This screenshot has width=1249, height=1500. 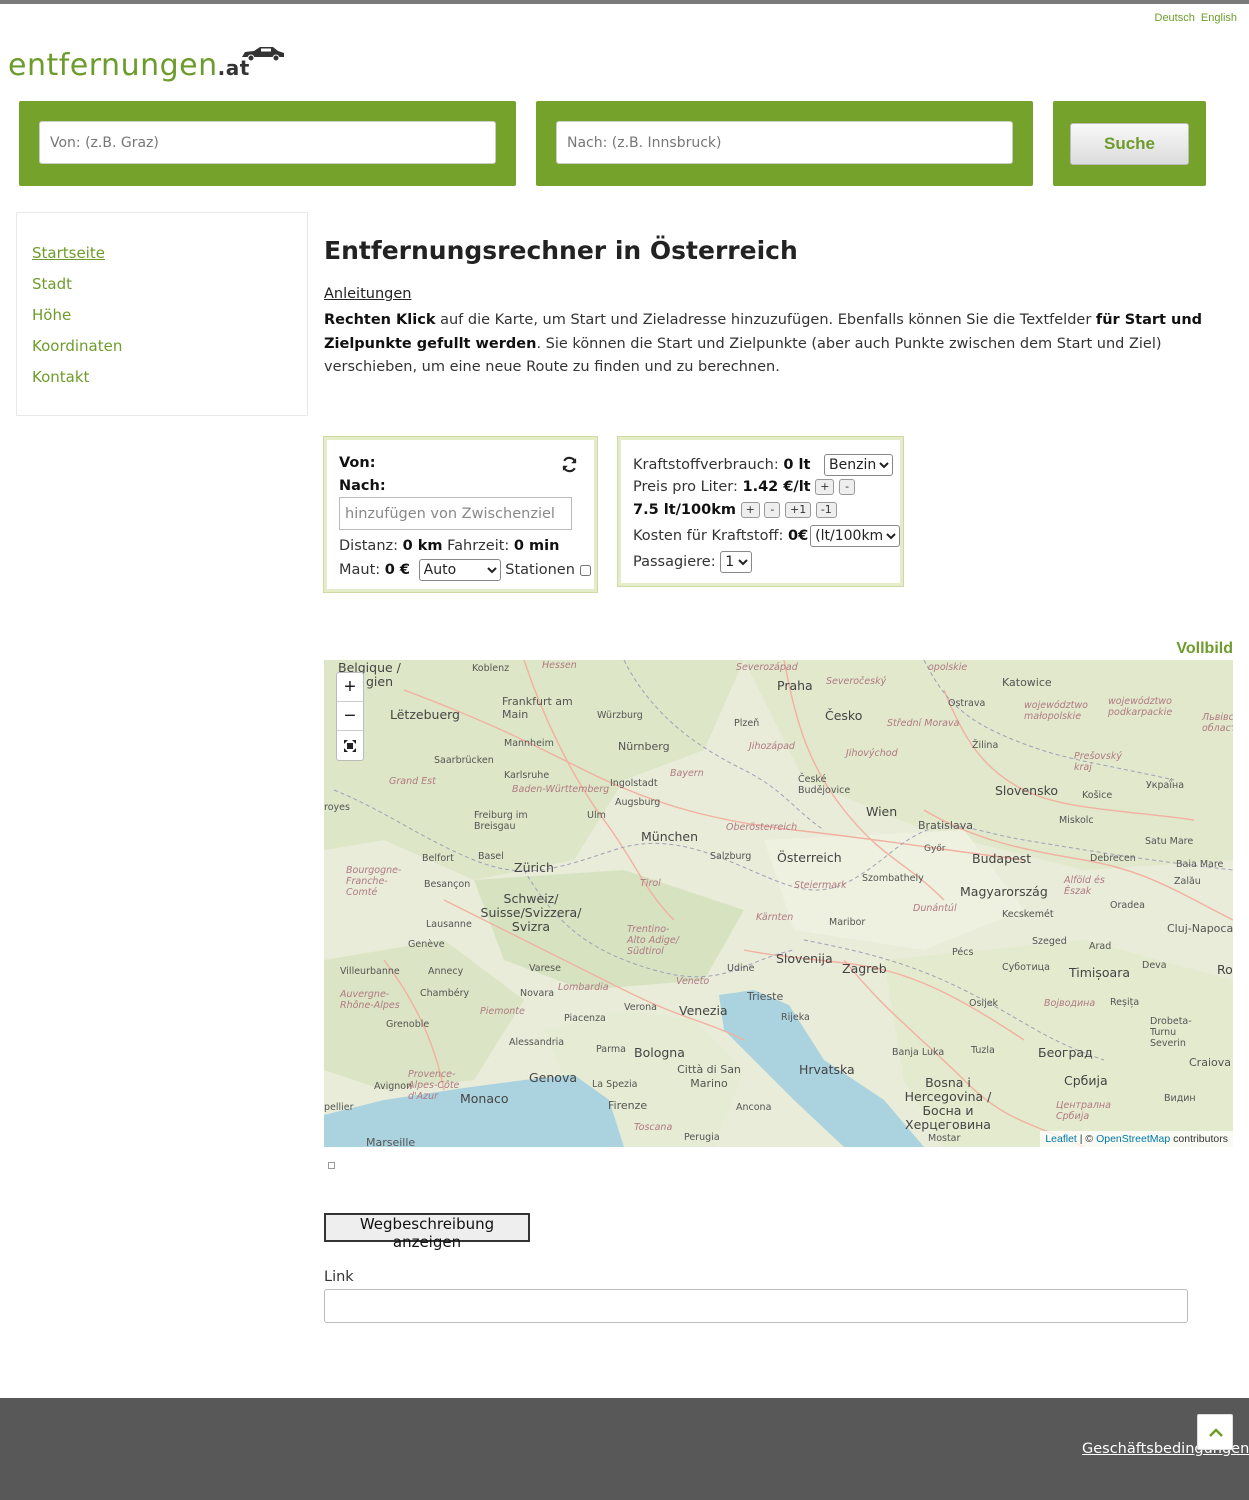 What do you see at coordinates (1204, 649) in the screenshot?
I see `fullscreen-link: Vollbild` at bounding box center [1204, 649].